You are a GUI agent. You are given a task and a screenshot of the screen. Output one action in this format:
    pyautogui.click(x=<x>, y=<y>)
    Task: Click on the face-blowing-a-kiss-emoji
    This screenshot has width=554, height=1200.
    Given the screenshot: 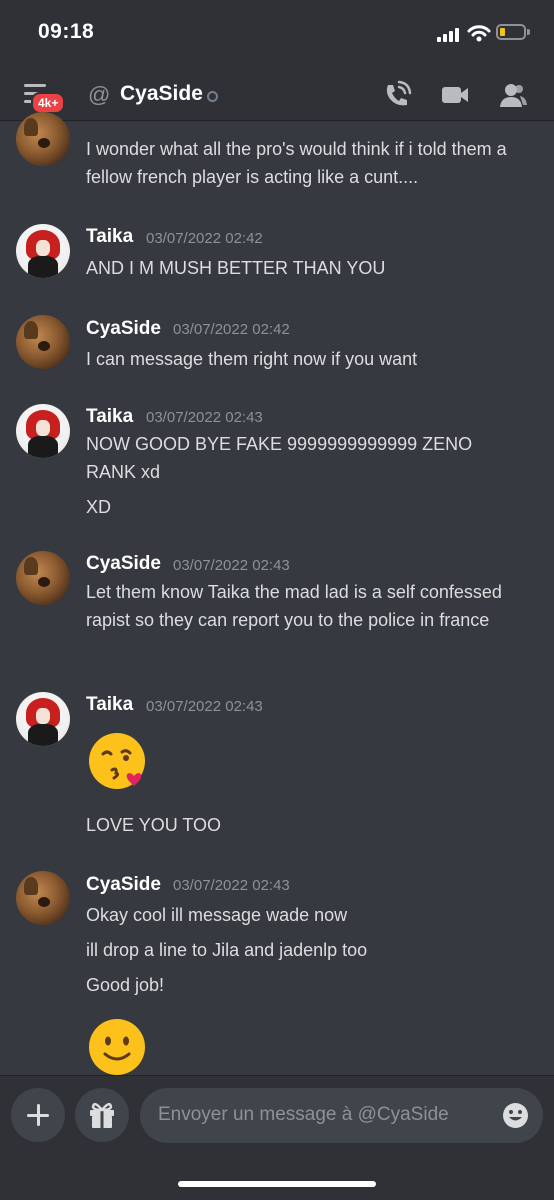 What is the action you would take?
    pyautogui.click(x=117, y=761)
    